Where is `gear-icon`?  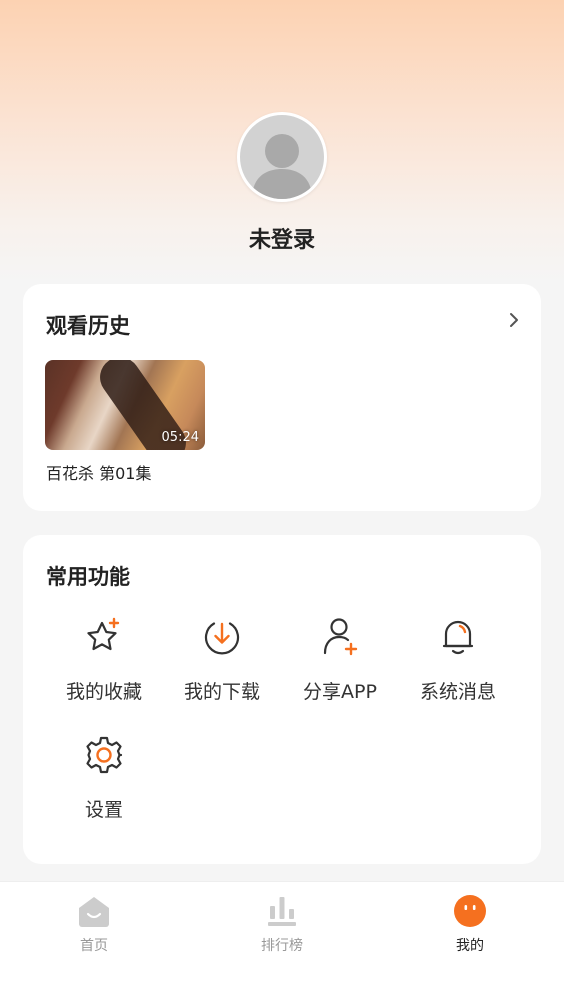 gear-icon is located at coordinates (104, 755).